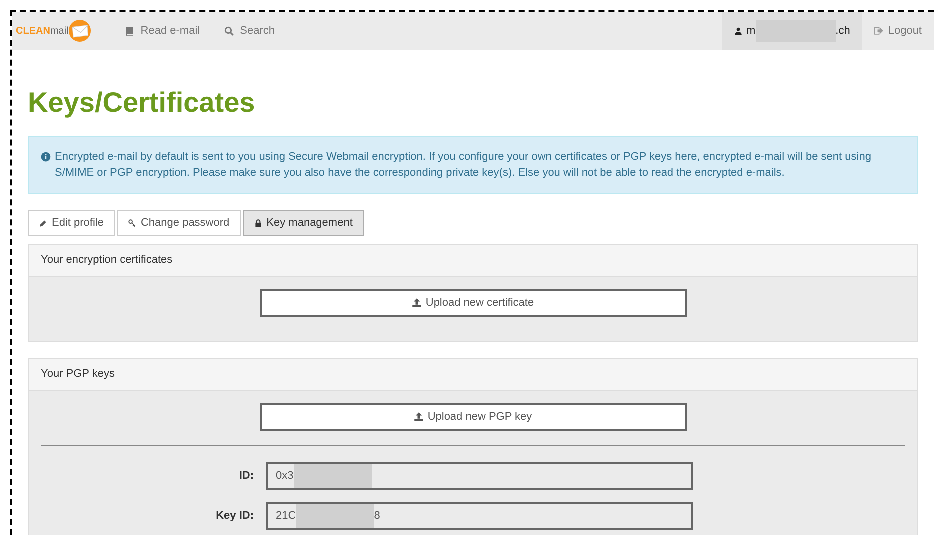 The width and height of the screenshot is (934, 535). Describe the element at coordinates (234, 516) in the screenshot. I see `field-label: Key ID:` at that location.